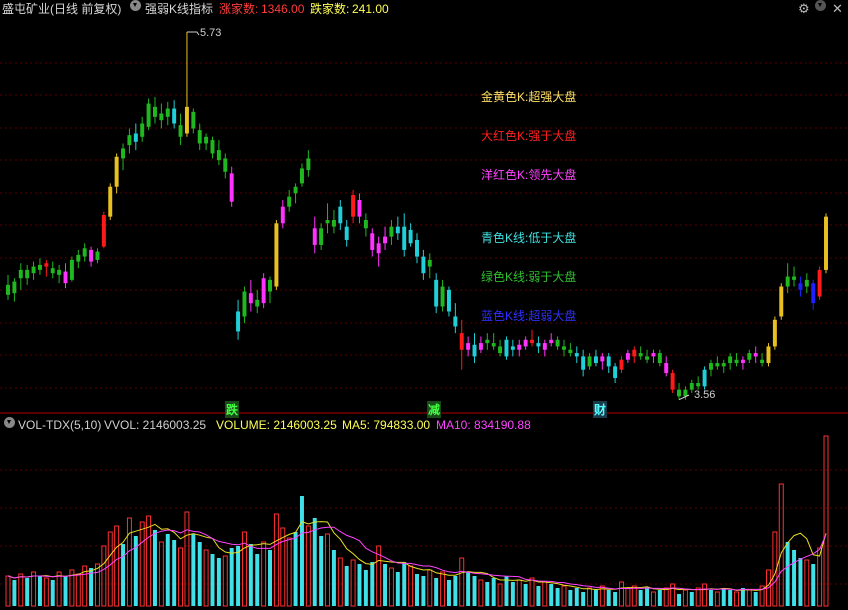 This screenshot has height=610, width=848. What do you see at coordinates (276, 425) in the screenshot?
I see `volume-value: VOLUME: 2146003.25` at bounding box center [276, 425].